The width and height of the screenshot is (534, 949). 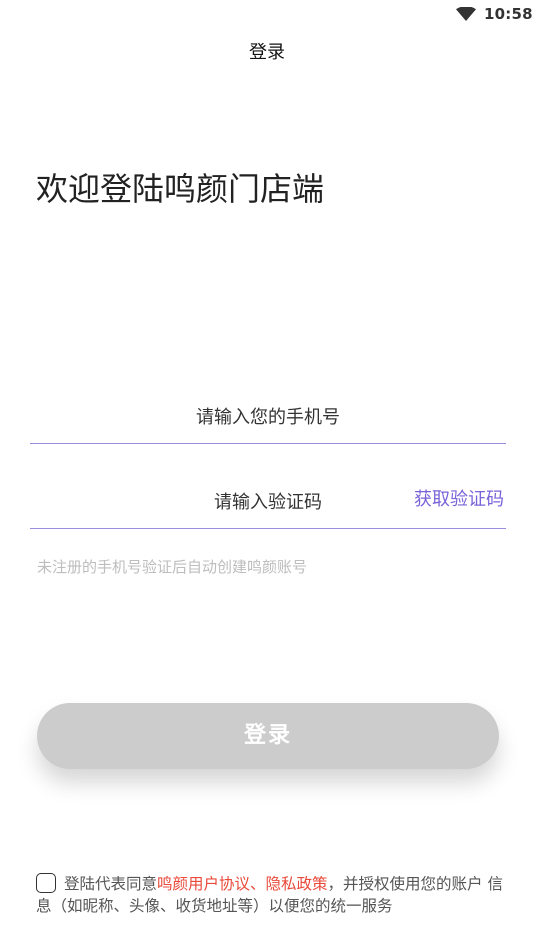 What do you see at coordinates (268, 736) in the screenshot?
I see `login-button: 登录` at bounding box center [268, 736].